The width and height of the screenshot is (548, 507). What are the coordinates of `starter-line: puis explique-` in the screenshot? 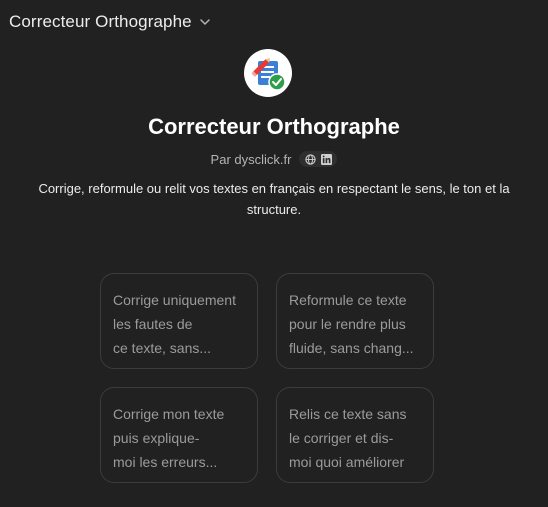 It's located at (156, 438).